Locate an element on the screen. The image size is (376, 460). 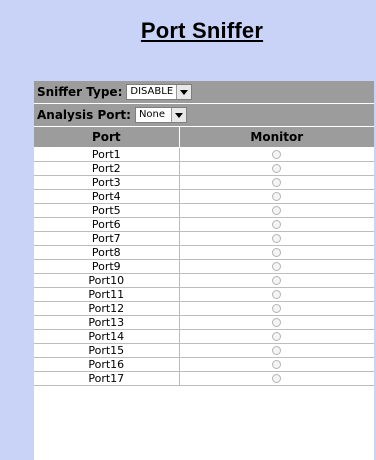
table-row: Port4 is located at coordinates (204, 197).